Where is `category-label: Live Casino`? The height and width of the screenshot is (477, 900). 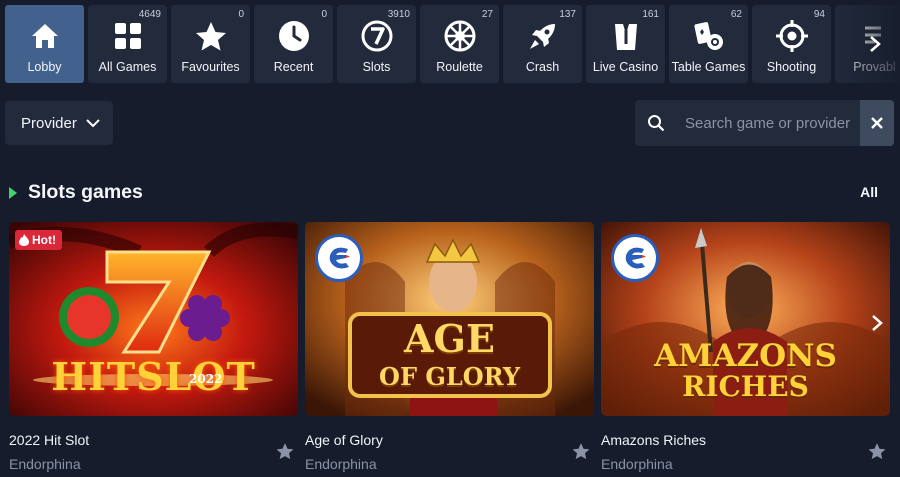
category-label: Live Casino is located at coordinates (625, 67).